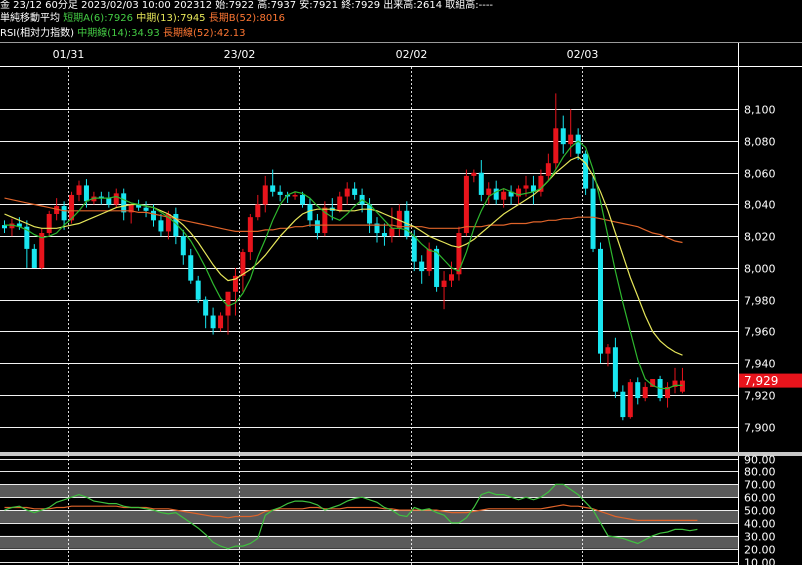  What do you see at coordinates (760, 428) in the screenshot?
I see `price-tick-label: 7,900` at bounding box center [760, 428].